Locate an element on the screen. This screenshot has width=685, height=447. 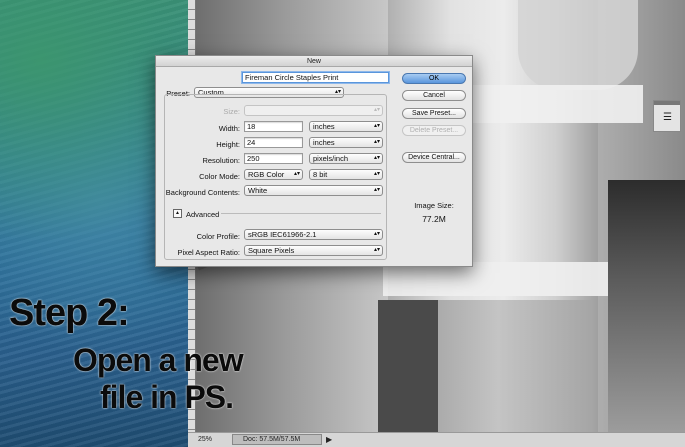
document-status-bar: 25% Doc: 57.5M/57.5M ▶ is located at coordinates (436, 439).